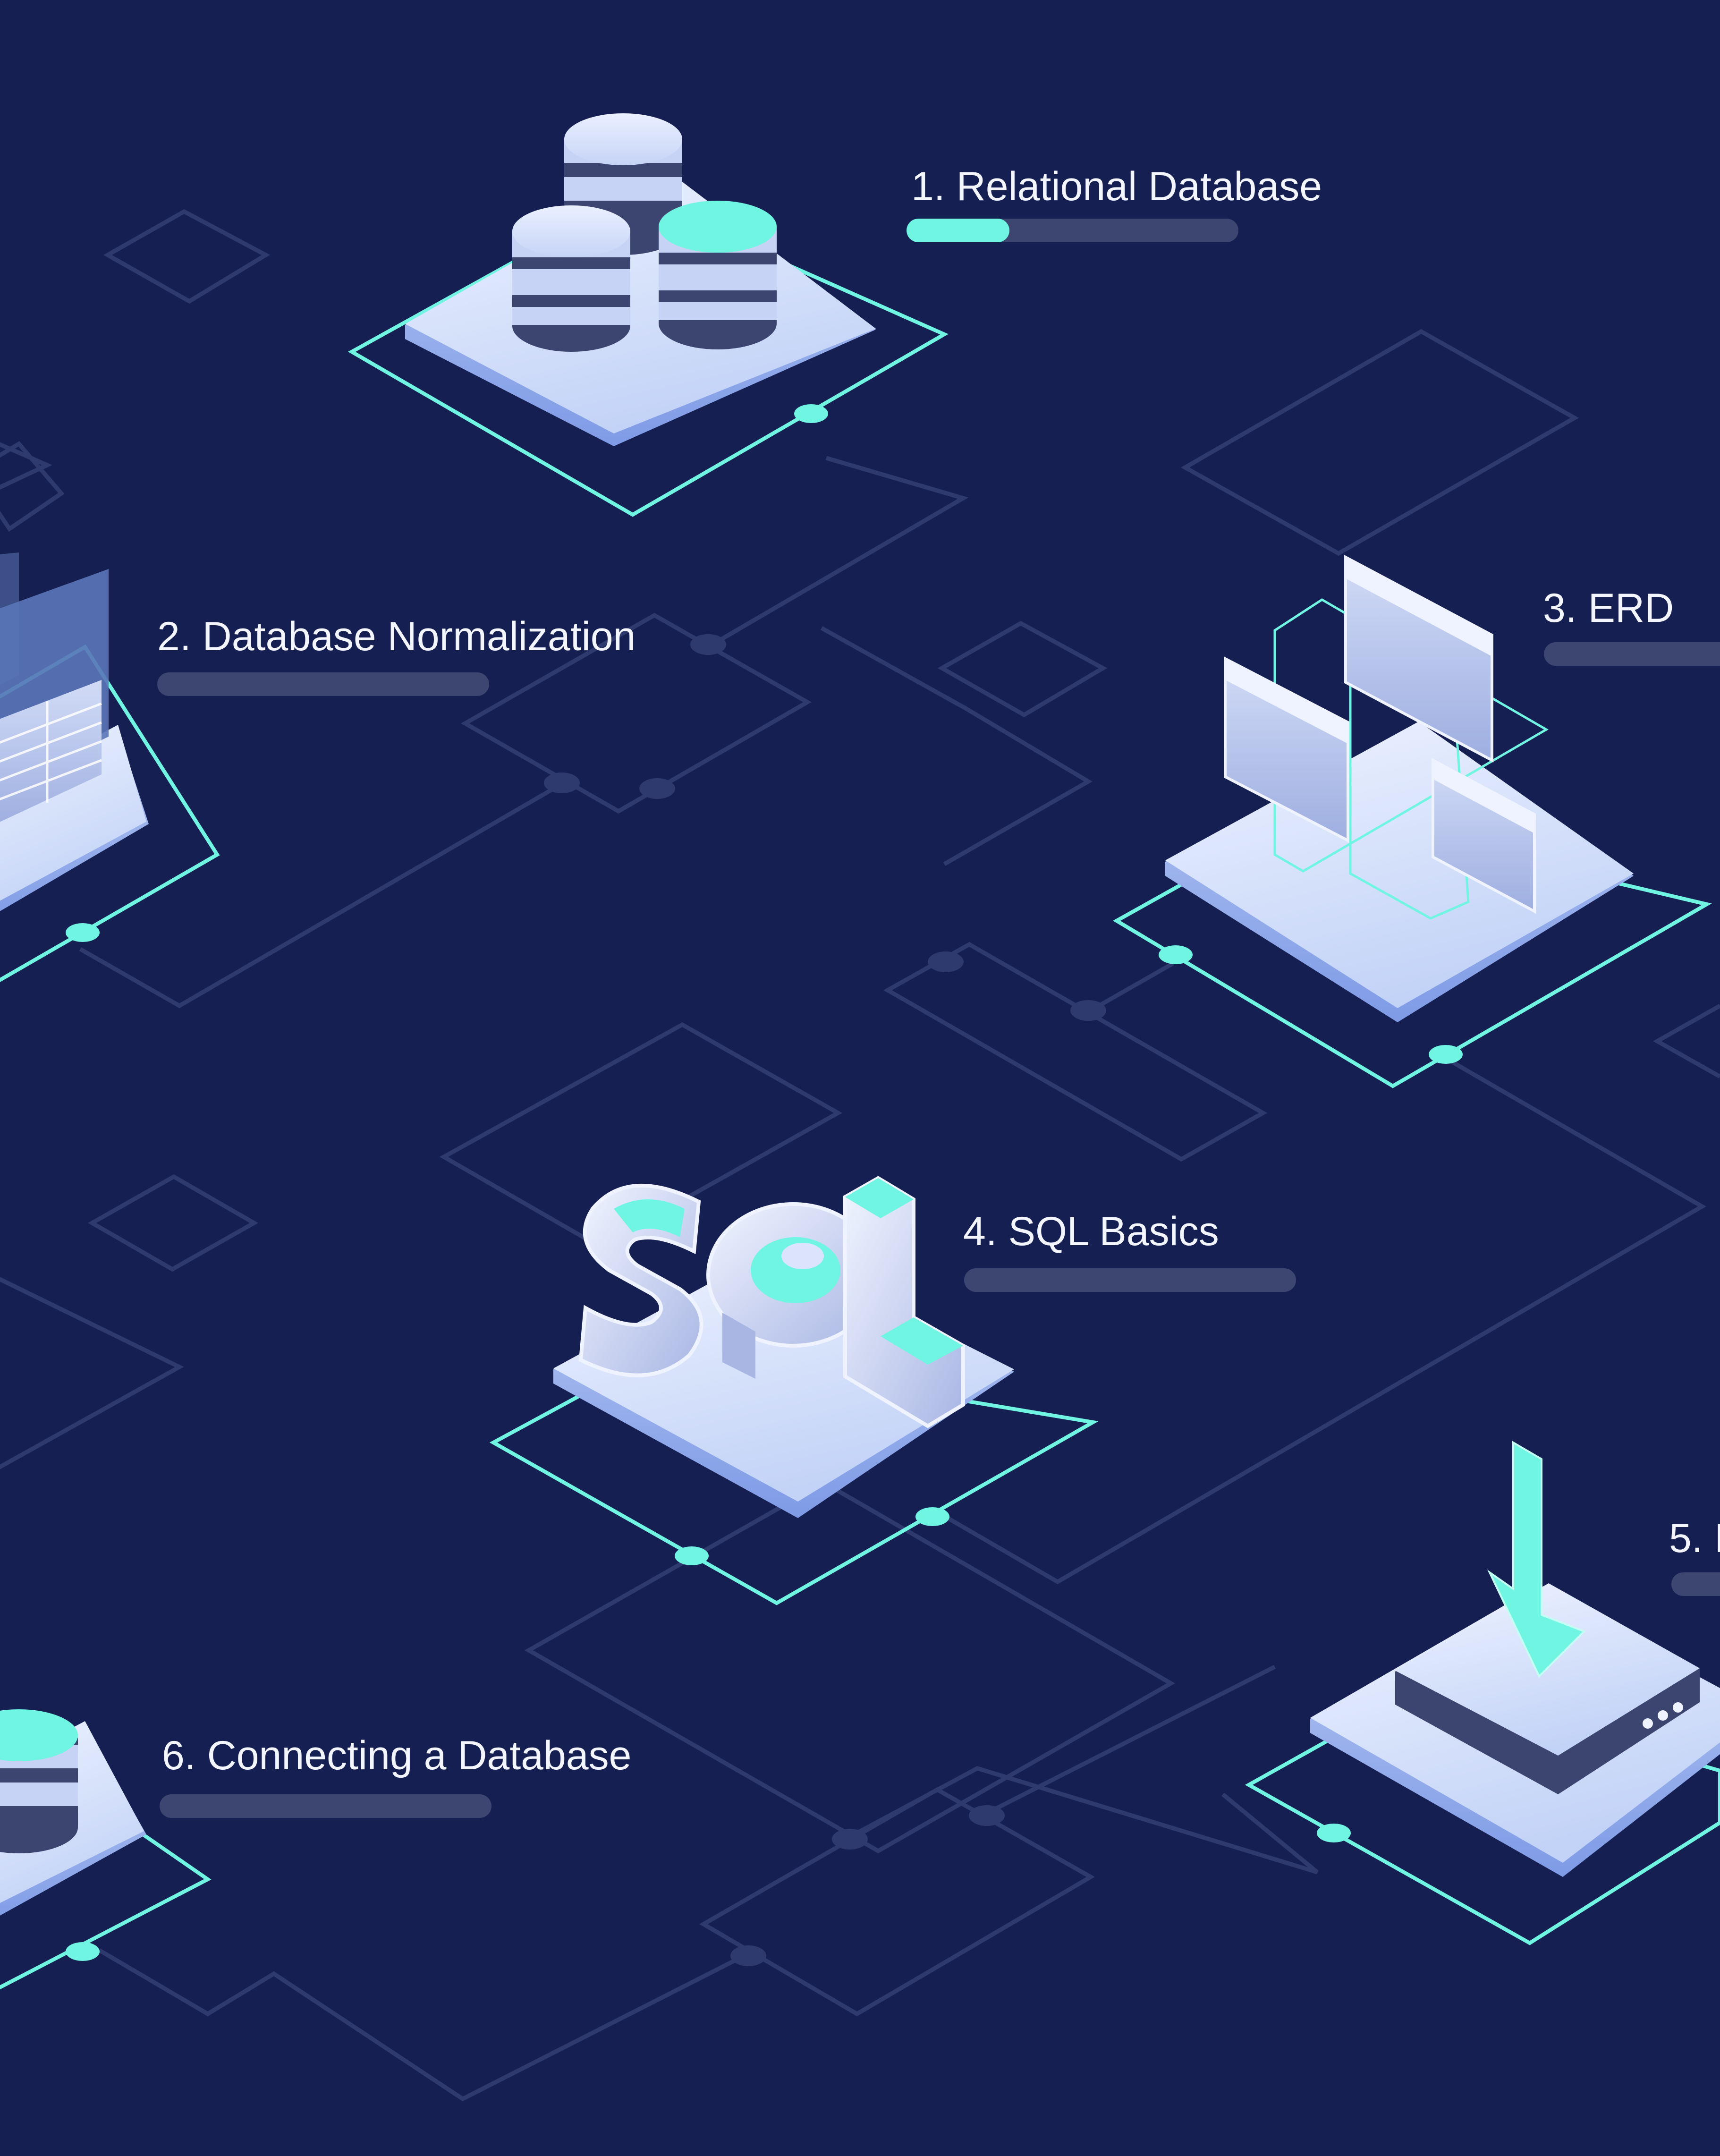 The width and height of the screenshot is (1720, 2156). What do you see at coordinates (958, 231) in the screenshot?
I see `progress-fill` at bounding box center [958, 231].